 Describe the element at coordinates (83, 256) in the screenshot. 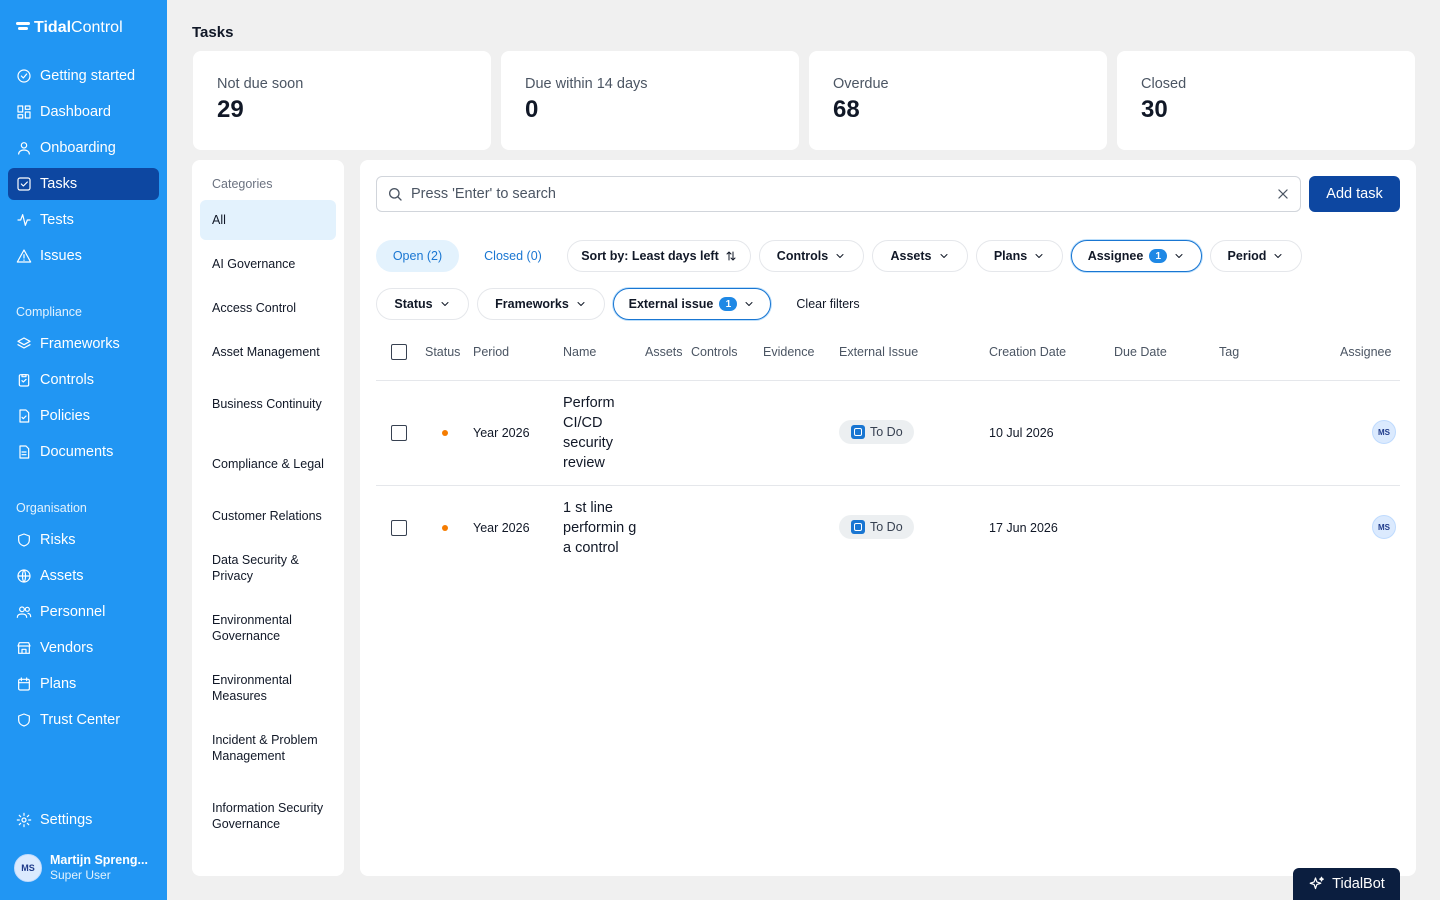

I see `nav-issues: Issues` at that location.